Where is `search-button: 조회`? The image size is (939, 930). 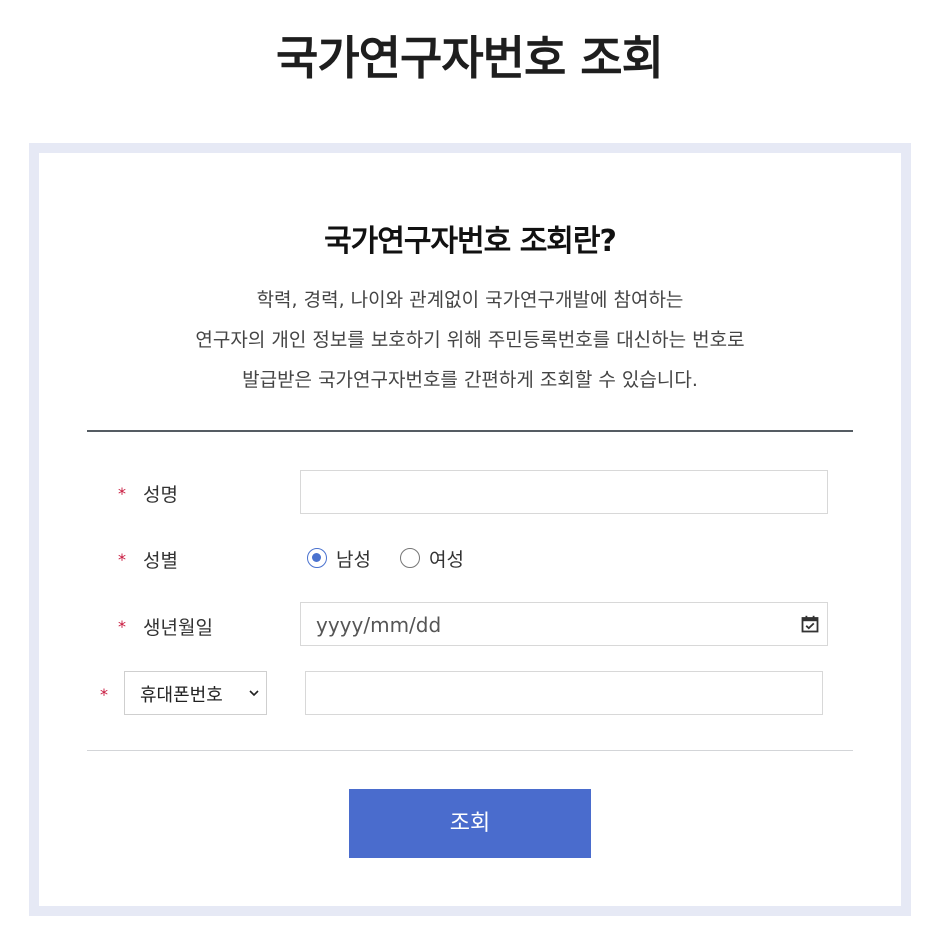 search-button: 조회 is located at coordinates (470, 823).